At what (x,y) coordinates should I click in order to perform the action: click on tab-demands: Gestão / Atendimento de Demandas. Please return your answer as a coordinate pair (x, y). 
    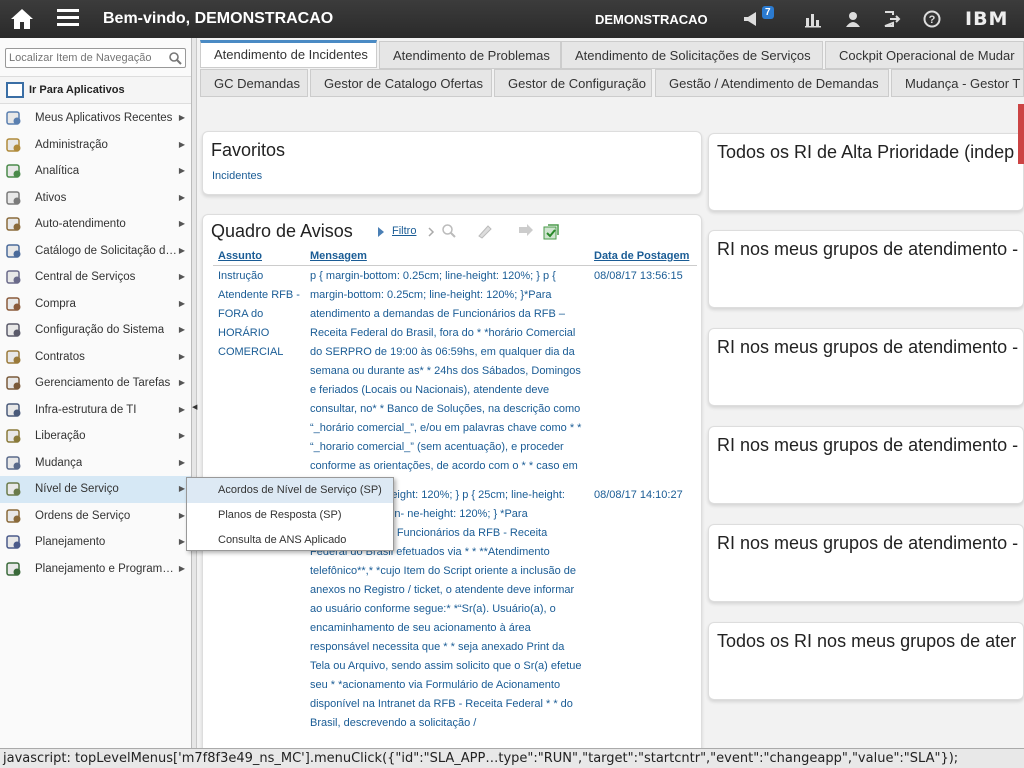
    Looking at the image, I should click on (772, 83).